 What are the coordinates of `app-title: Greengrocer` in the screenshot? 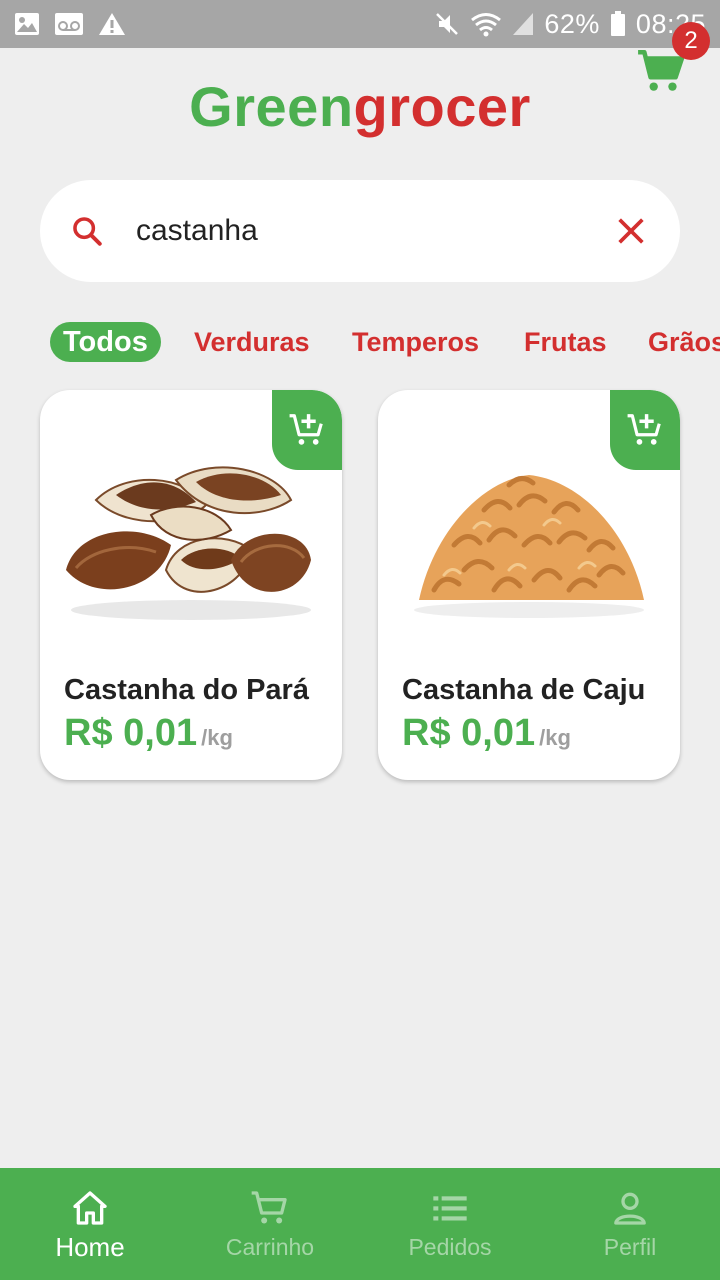 It's located at (360, 106).